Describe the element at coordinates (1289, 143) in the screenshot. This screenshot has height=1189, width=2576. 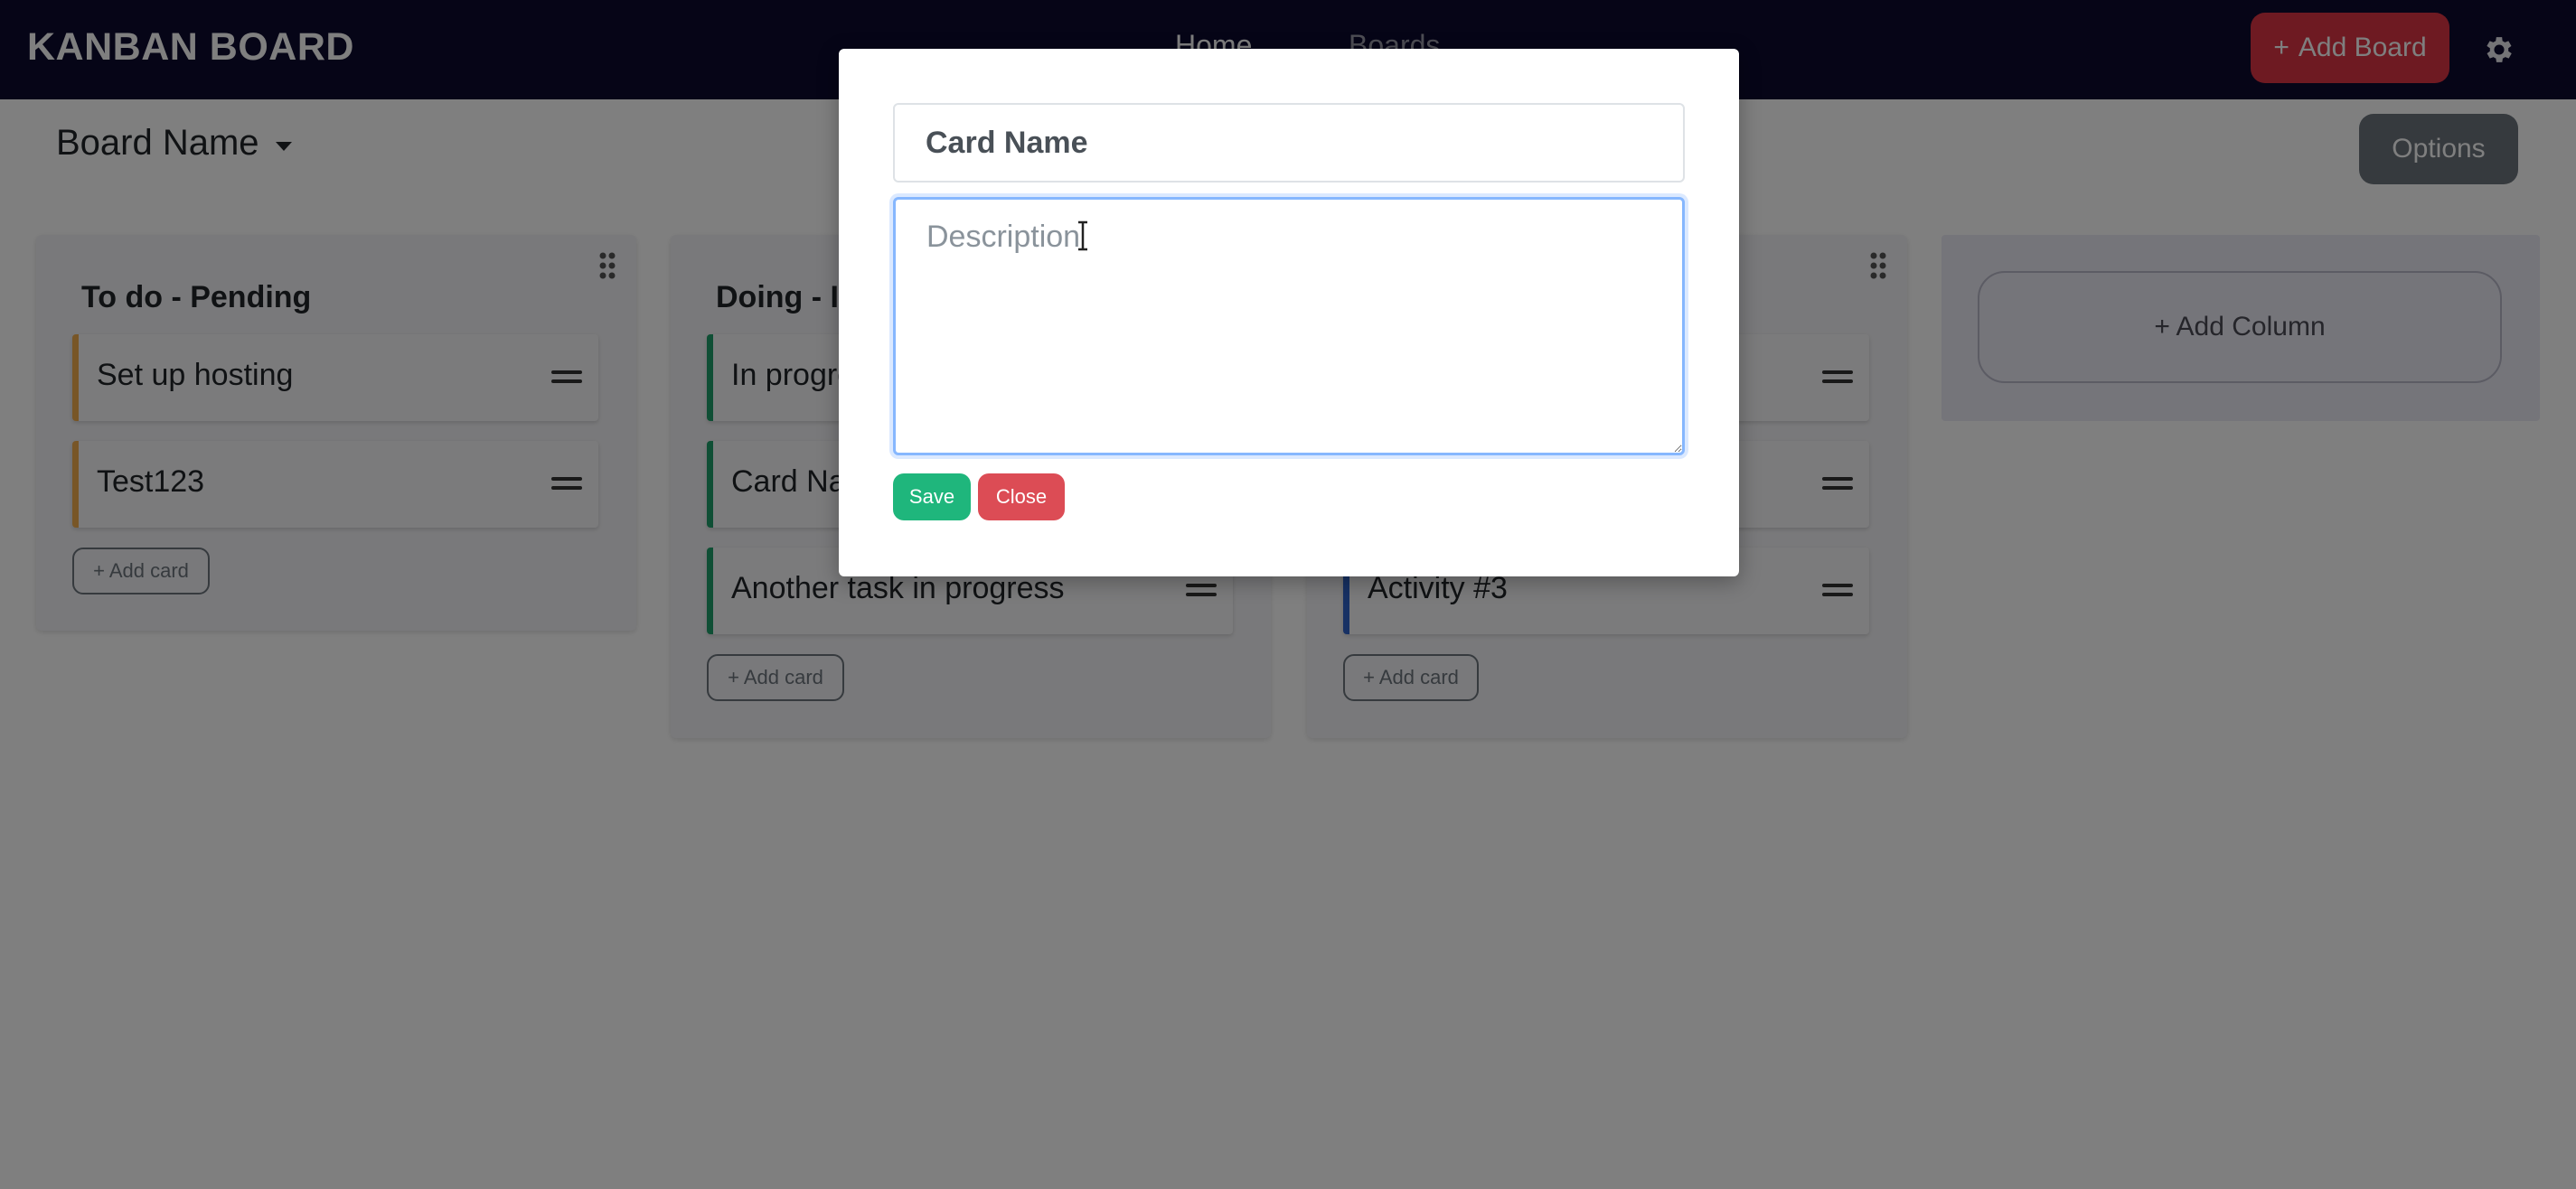
I see `card-name-input` at that location.